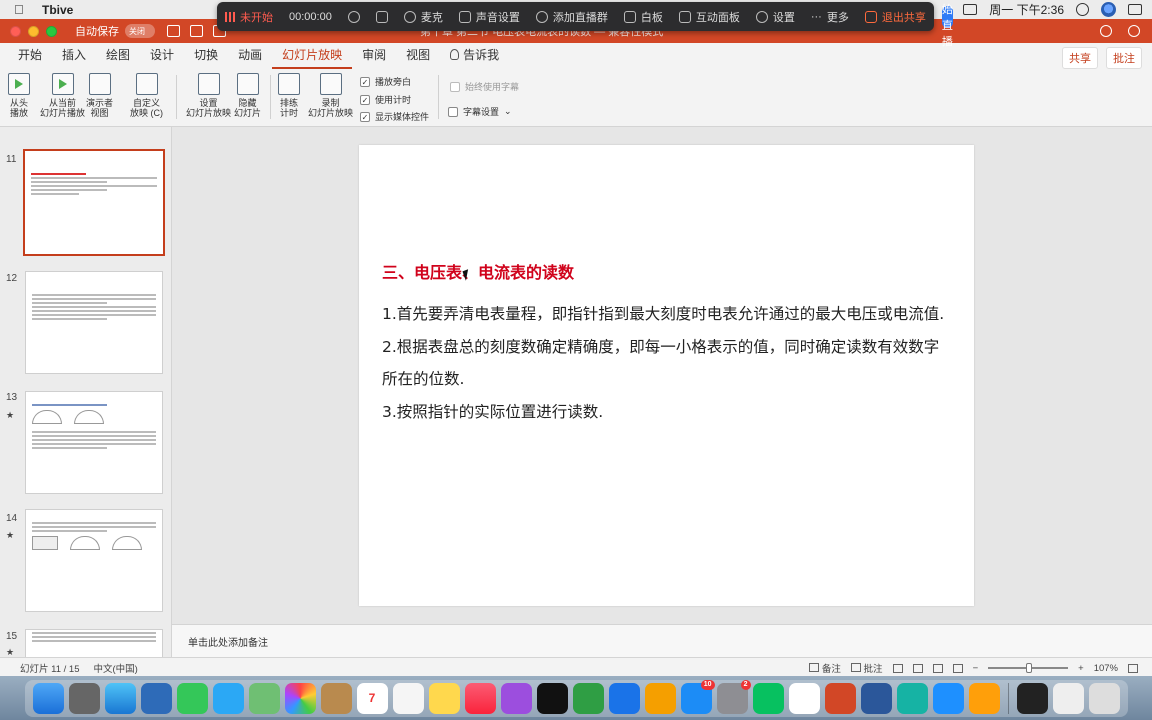 The height and width of the screenshot is (720, 1152). I want to click on zoom-slider-knob, so click(1029, 668).